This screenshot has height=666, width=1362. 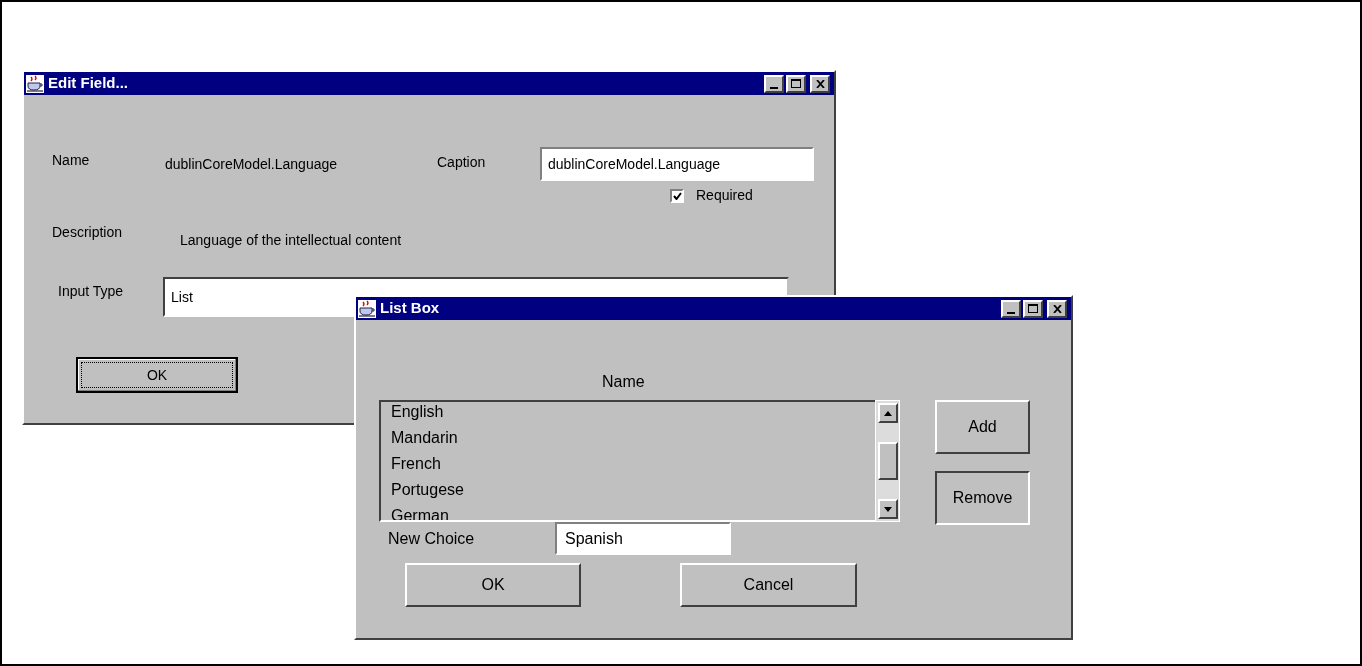 I want to click on name-value: dublinCoreModel.Language, so click(x=252, y=164).